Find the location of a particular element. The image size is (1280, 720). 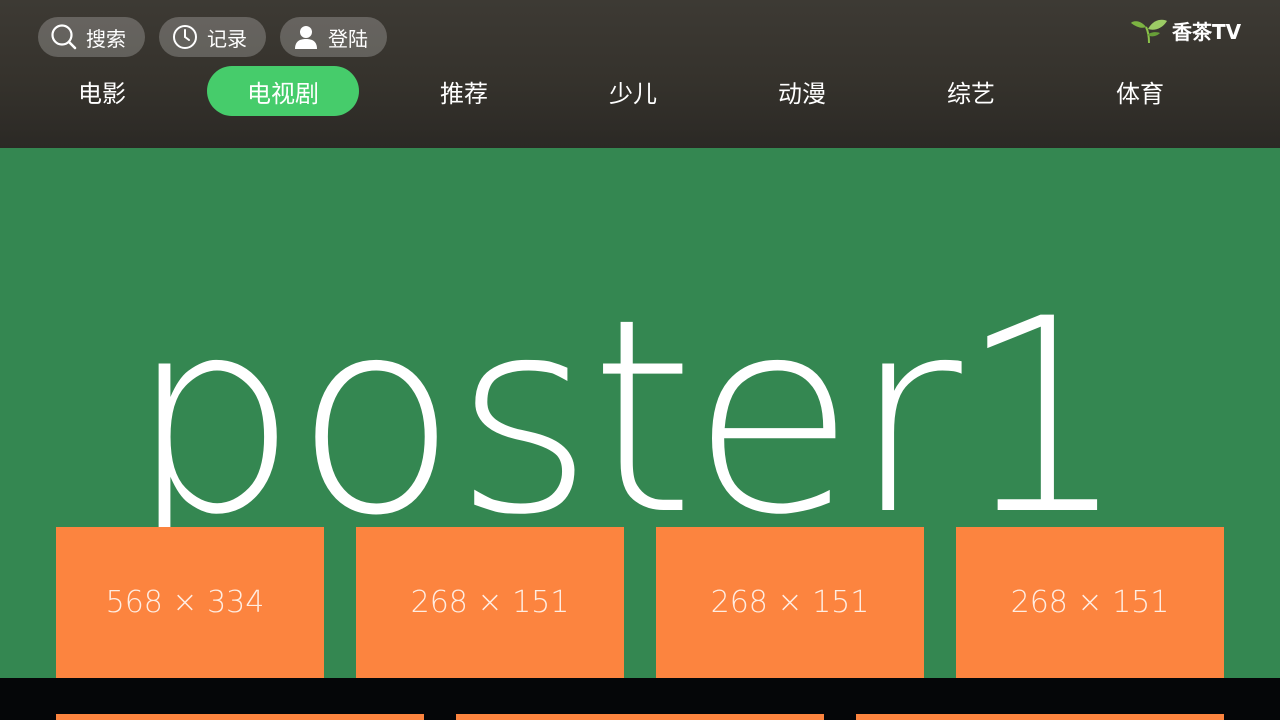

tab-kids: 少儿 is located at coordinates (633, 91).